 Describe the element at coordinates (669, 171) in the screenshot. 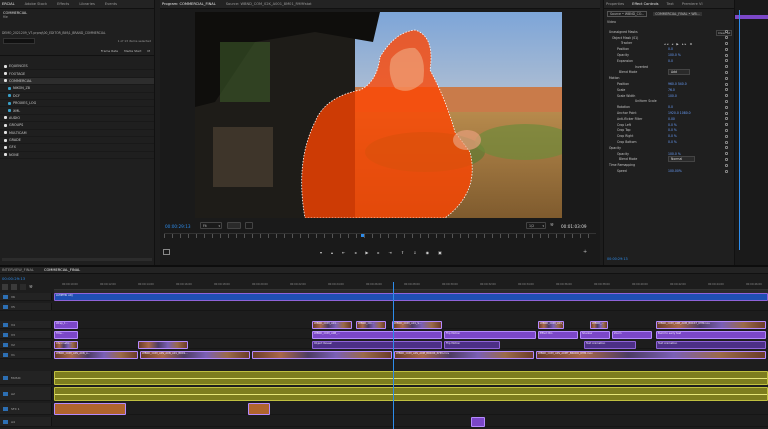

I see `fx-property-row: Speed 100.00%` at that location.